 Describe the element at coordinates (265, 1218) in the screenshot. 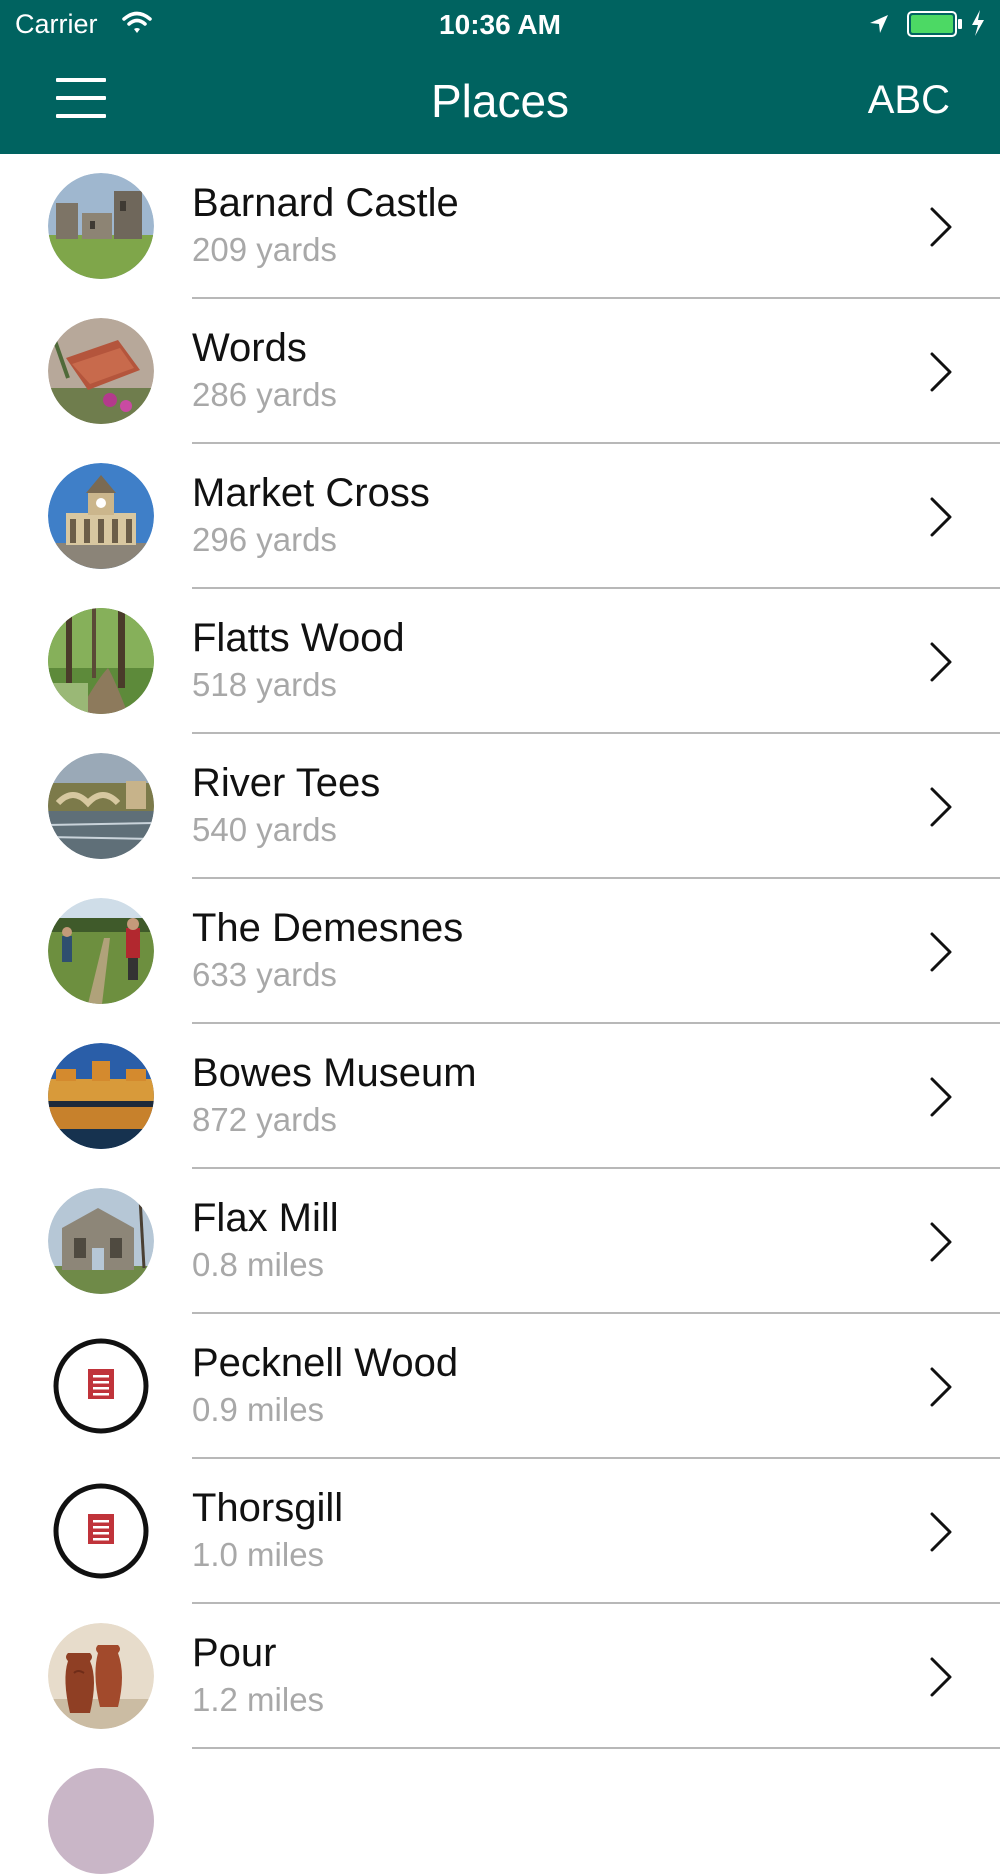

I see `place-name: Flax Mill` at that location.